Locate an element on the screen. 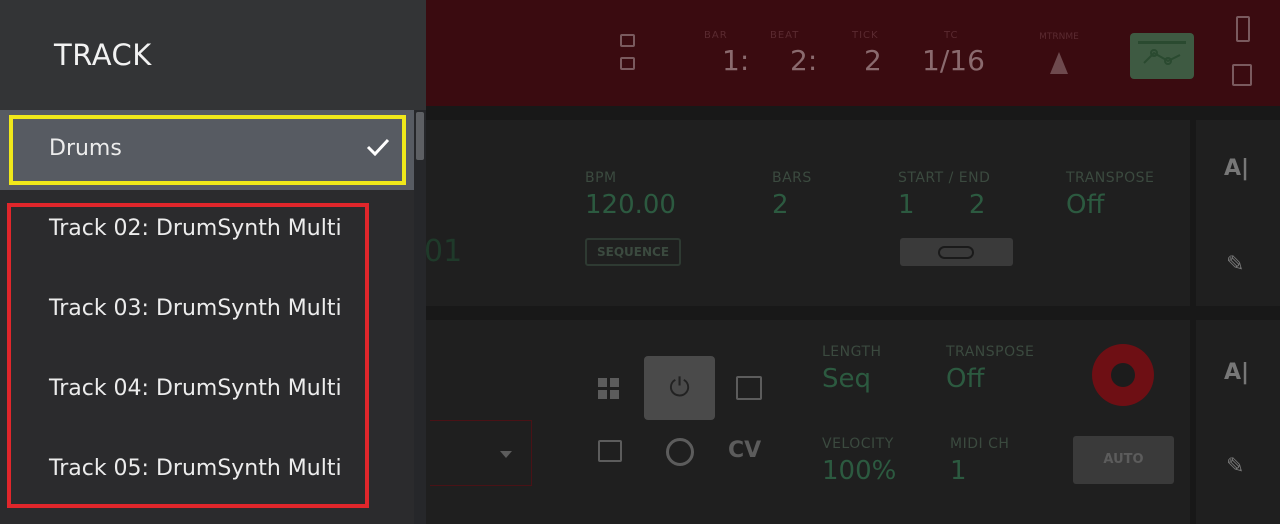 The width and height of the screenshot is (1280, 524). info-icon is located at coordinates (627, 40).